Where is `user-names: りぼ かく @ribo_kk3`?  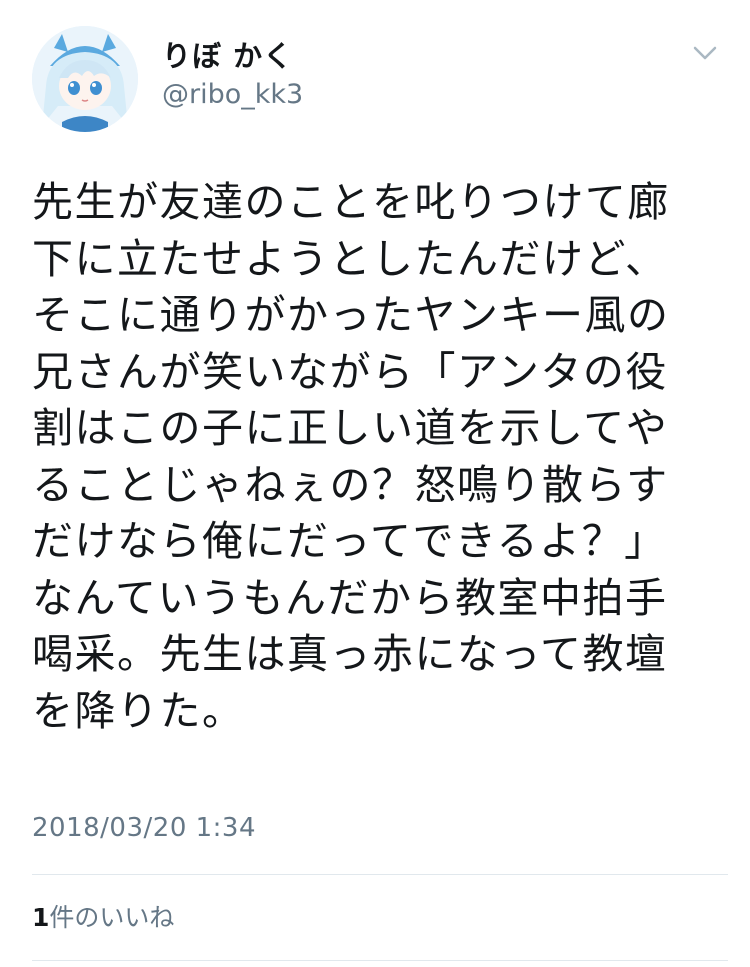
user-names: りぼ かく @ribo_kk3 is located at coordinates (232, 76).